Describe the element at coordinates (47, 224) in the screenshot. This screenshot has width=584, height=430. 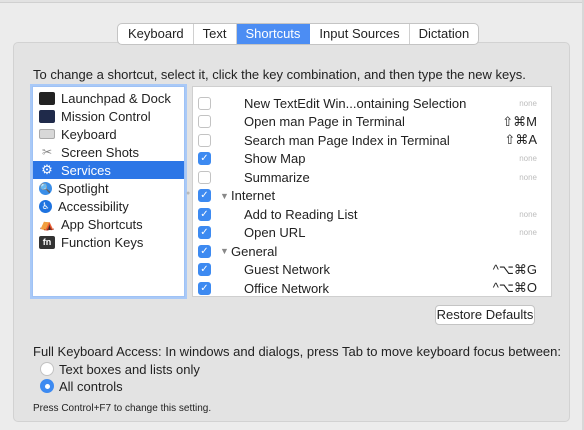
I see `app-shortcuts-icon: ⛺` at that location.